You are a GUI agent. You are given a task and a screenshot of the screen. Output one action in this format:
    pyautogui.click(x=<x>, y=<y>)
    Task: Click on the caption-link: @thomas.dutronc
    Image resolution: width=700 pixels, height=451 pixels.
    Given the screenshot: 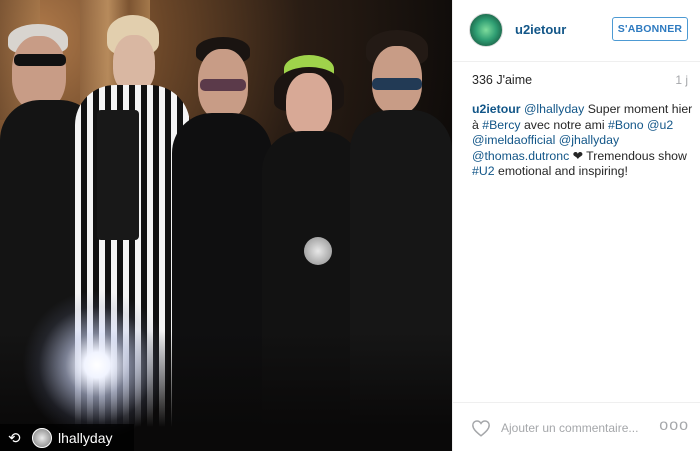 What is the action you would take?
    pyautogui.click(x=520, y=156)
    